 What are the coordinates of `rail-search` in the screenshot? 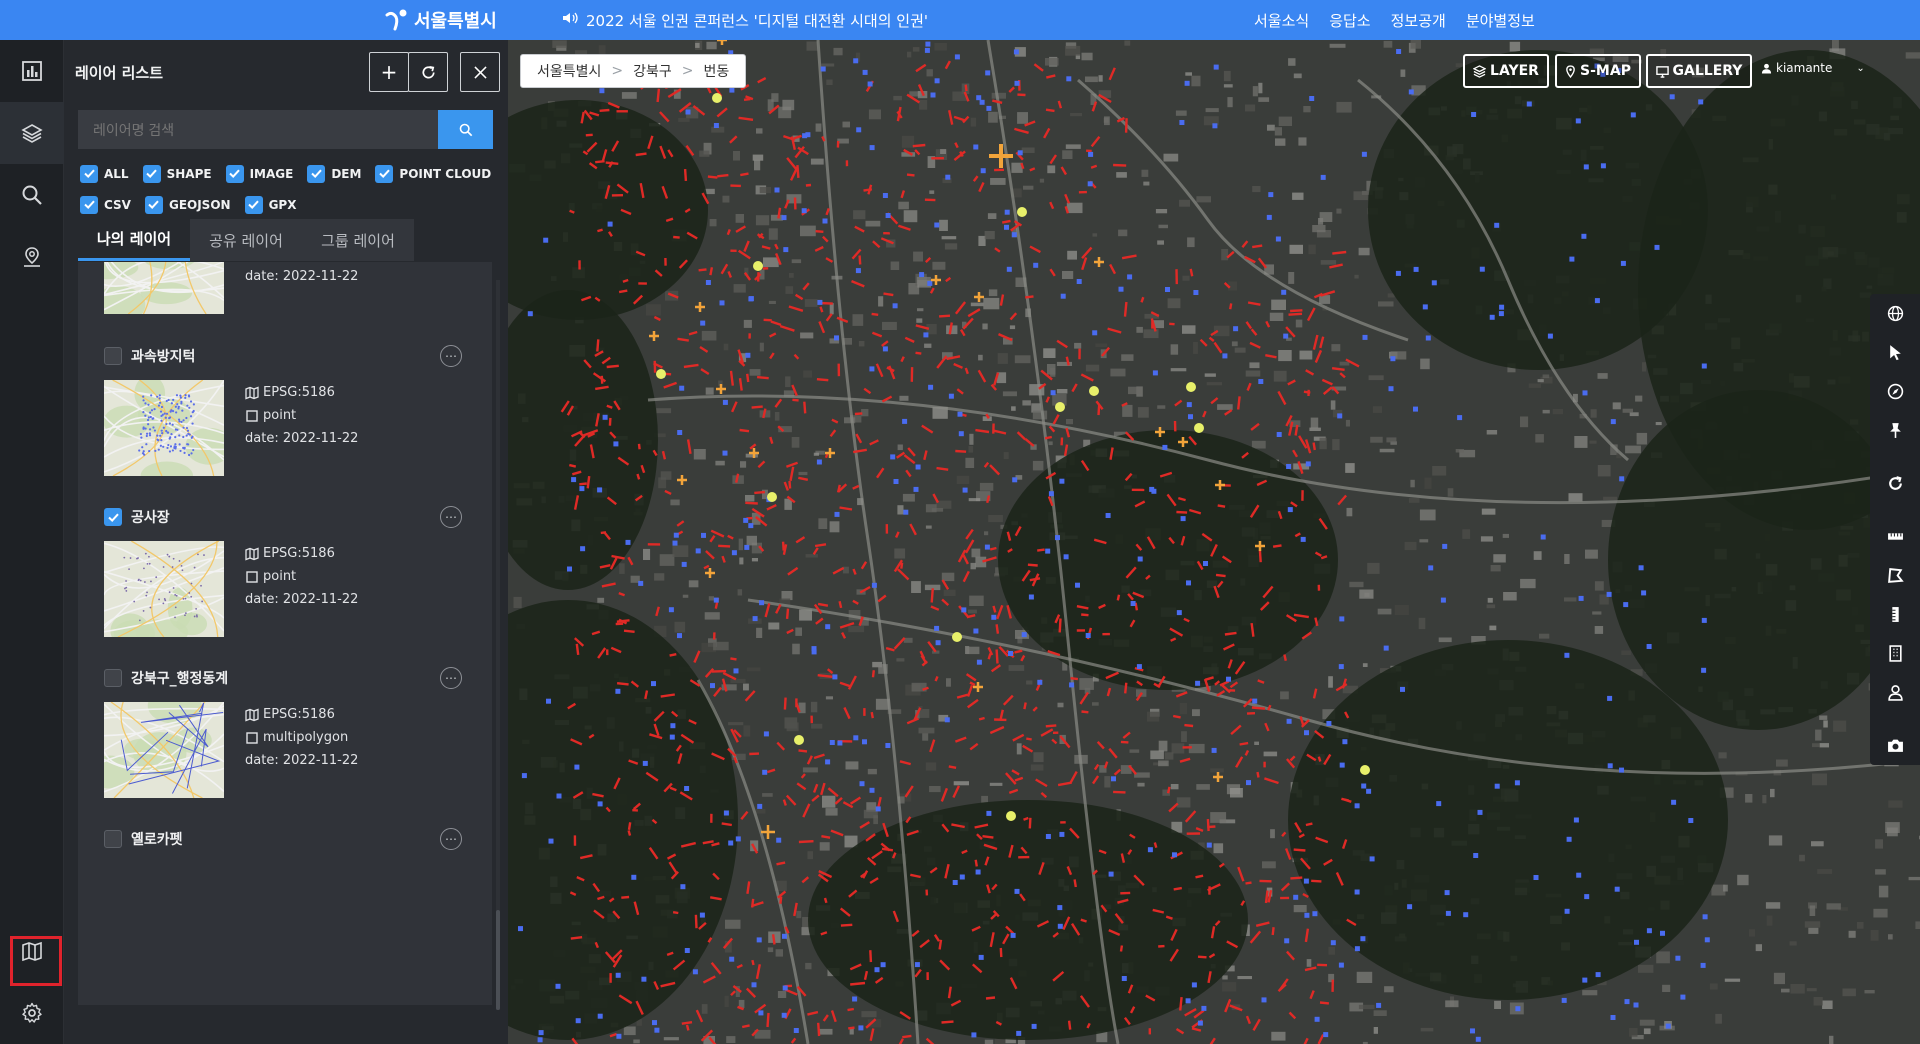 It's located at (32, 195).